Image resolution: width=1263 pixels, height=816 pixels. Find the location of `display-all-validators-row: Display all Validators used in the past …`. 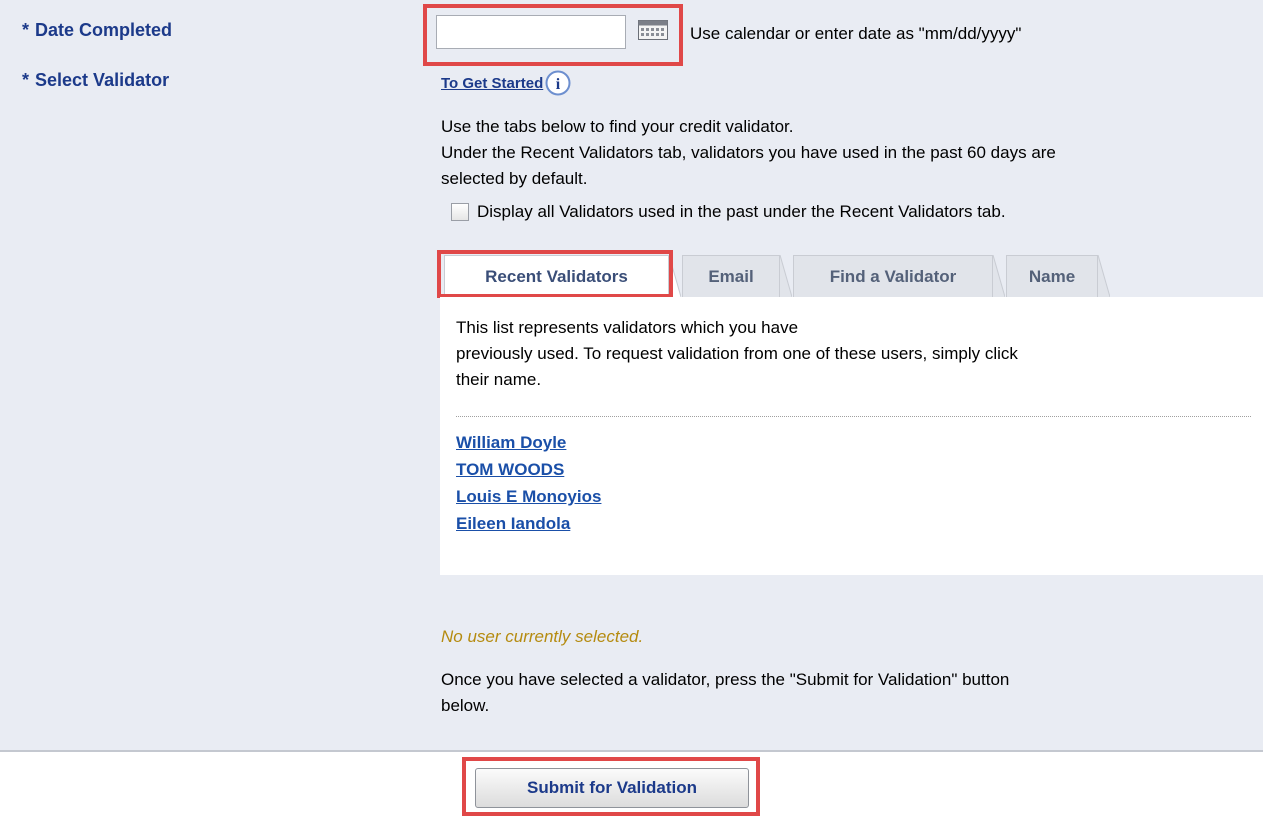

display-all-validators-row: Display all Validators used in the past … is located at coordinates (728, 212).